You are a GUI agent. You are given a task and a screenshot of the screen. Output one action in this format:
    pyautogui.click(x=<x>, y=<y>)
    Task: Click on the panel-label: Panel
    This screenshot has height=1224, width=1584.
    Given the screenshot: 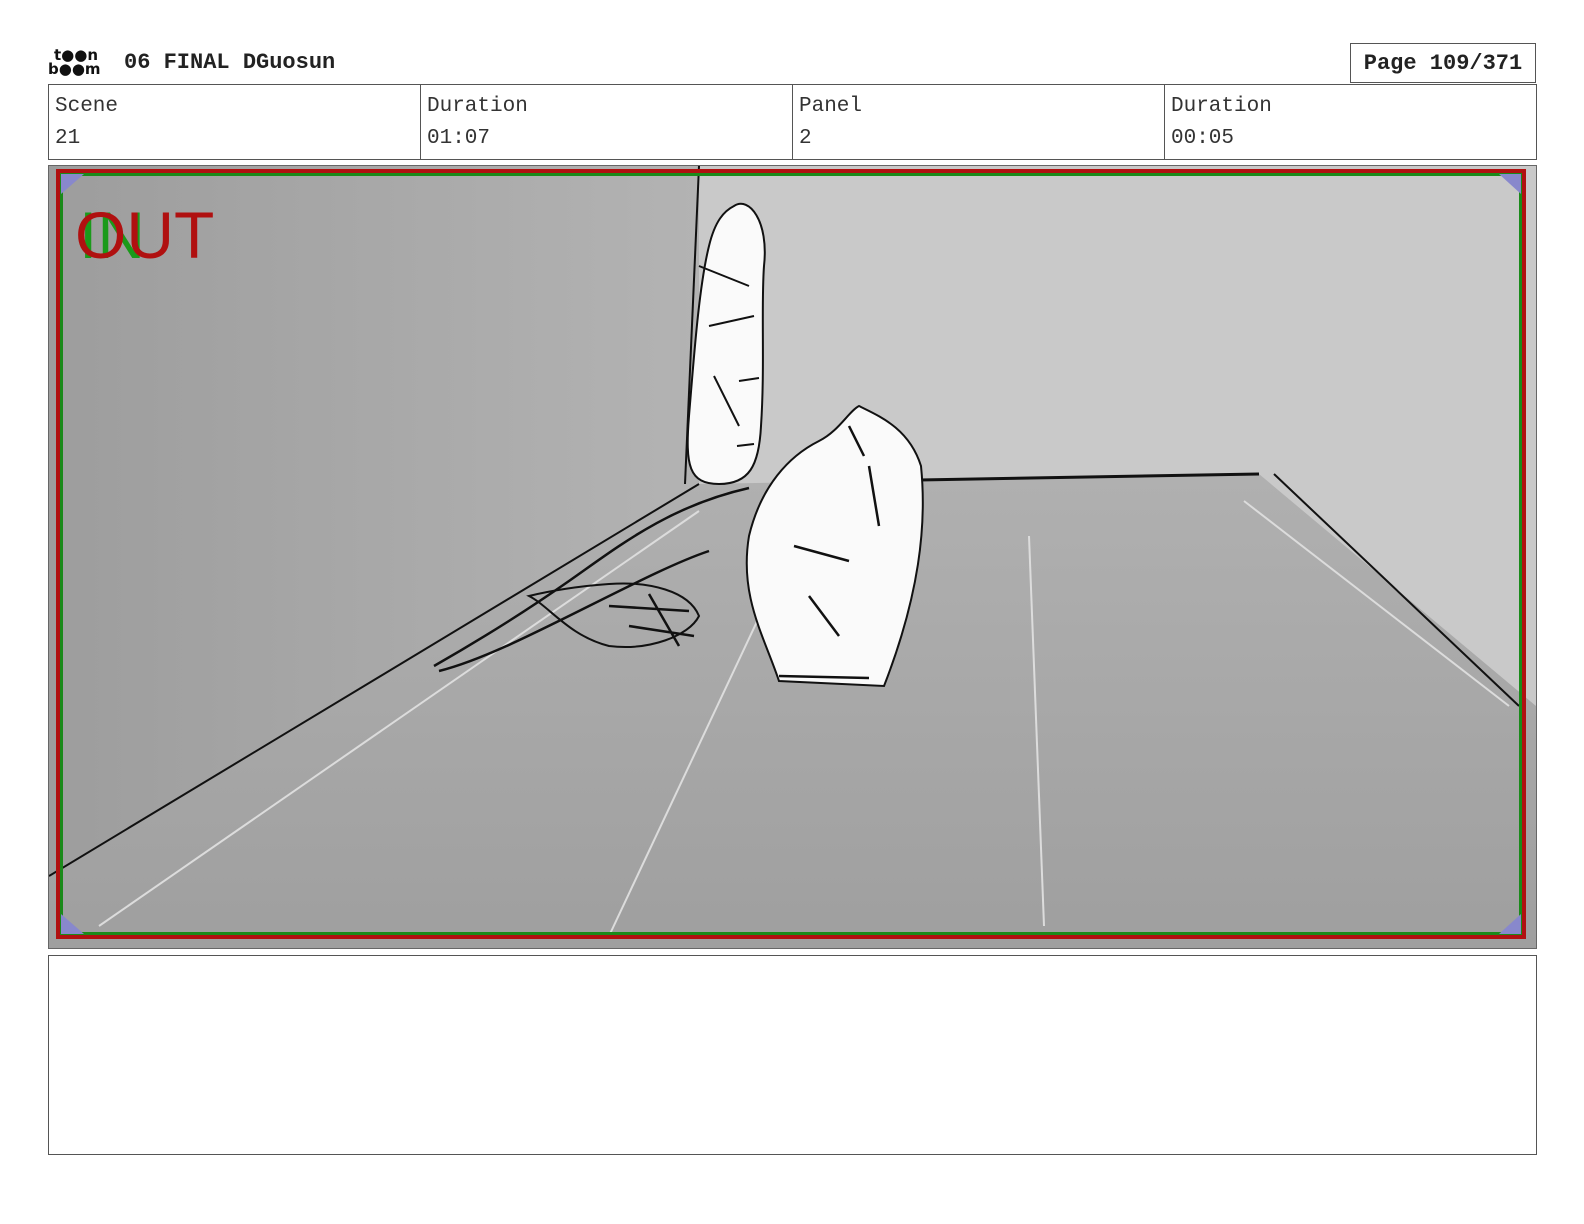 What is the action you would take?
    pyautogui.click(x=831, y=106)
    